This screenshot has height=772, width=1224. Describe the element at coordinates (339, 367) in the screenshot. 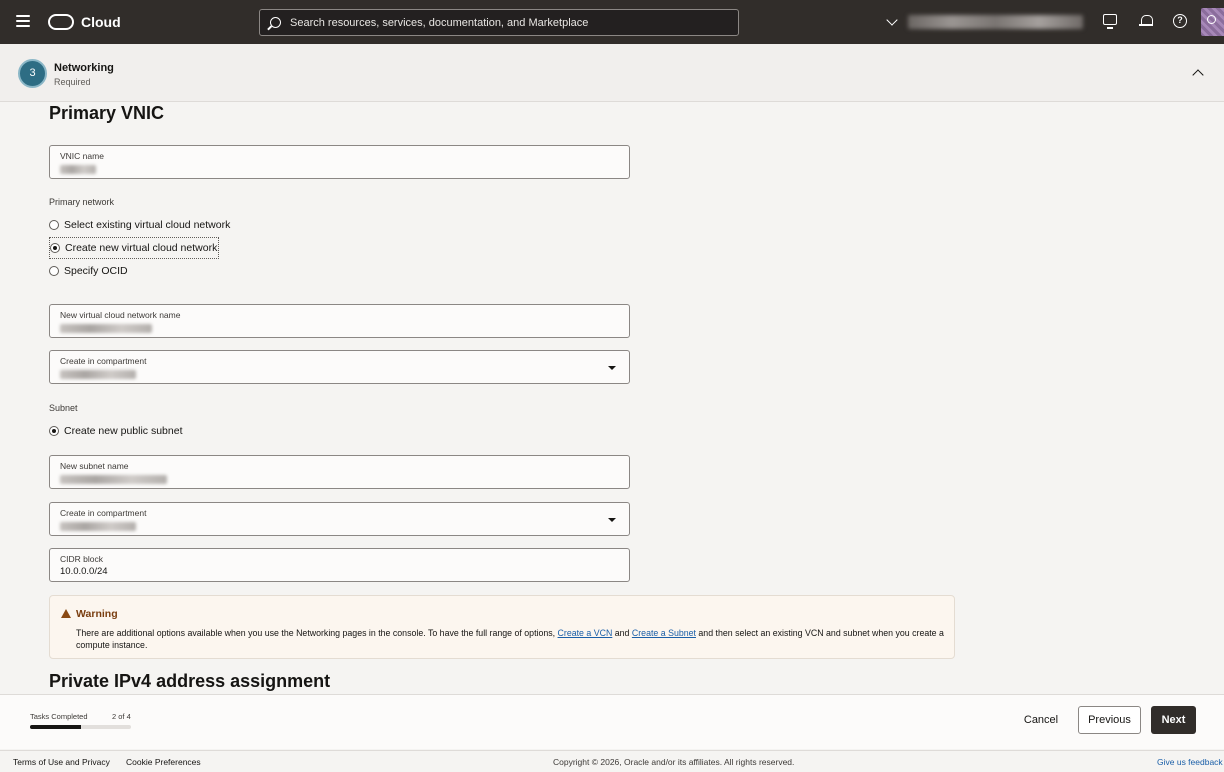

I see `vcn-compartment-select: Create in compartment` at that location.